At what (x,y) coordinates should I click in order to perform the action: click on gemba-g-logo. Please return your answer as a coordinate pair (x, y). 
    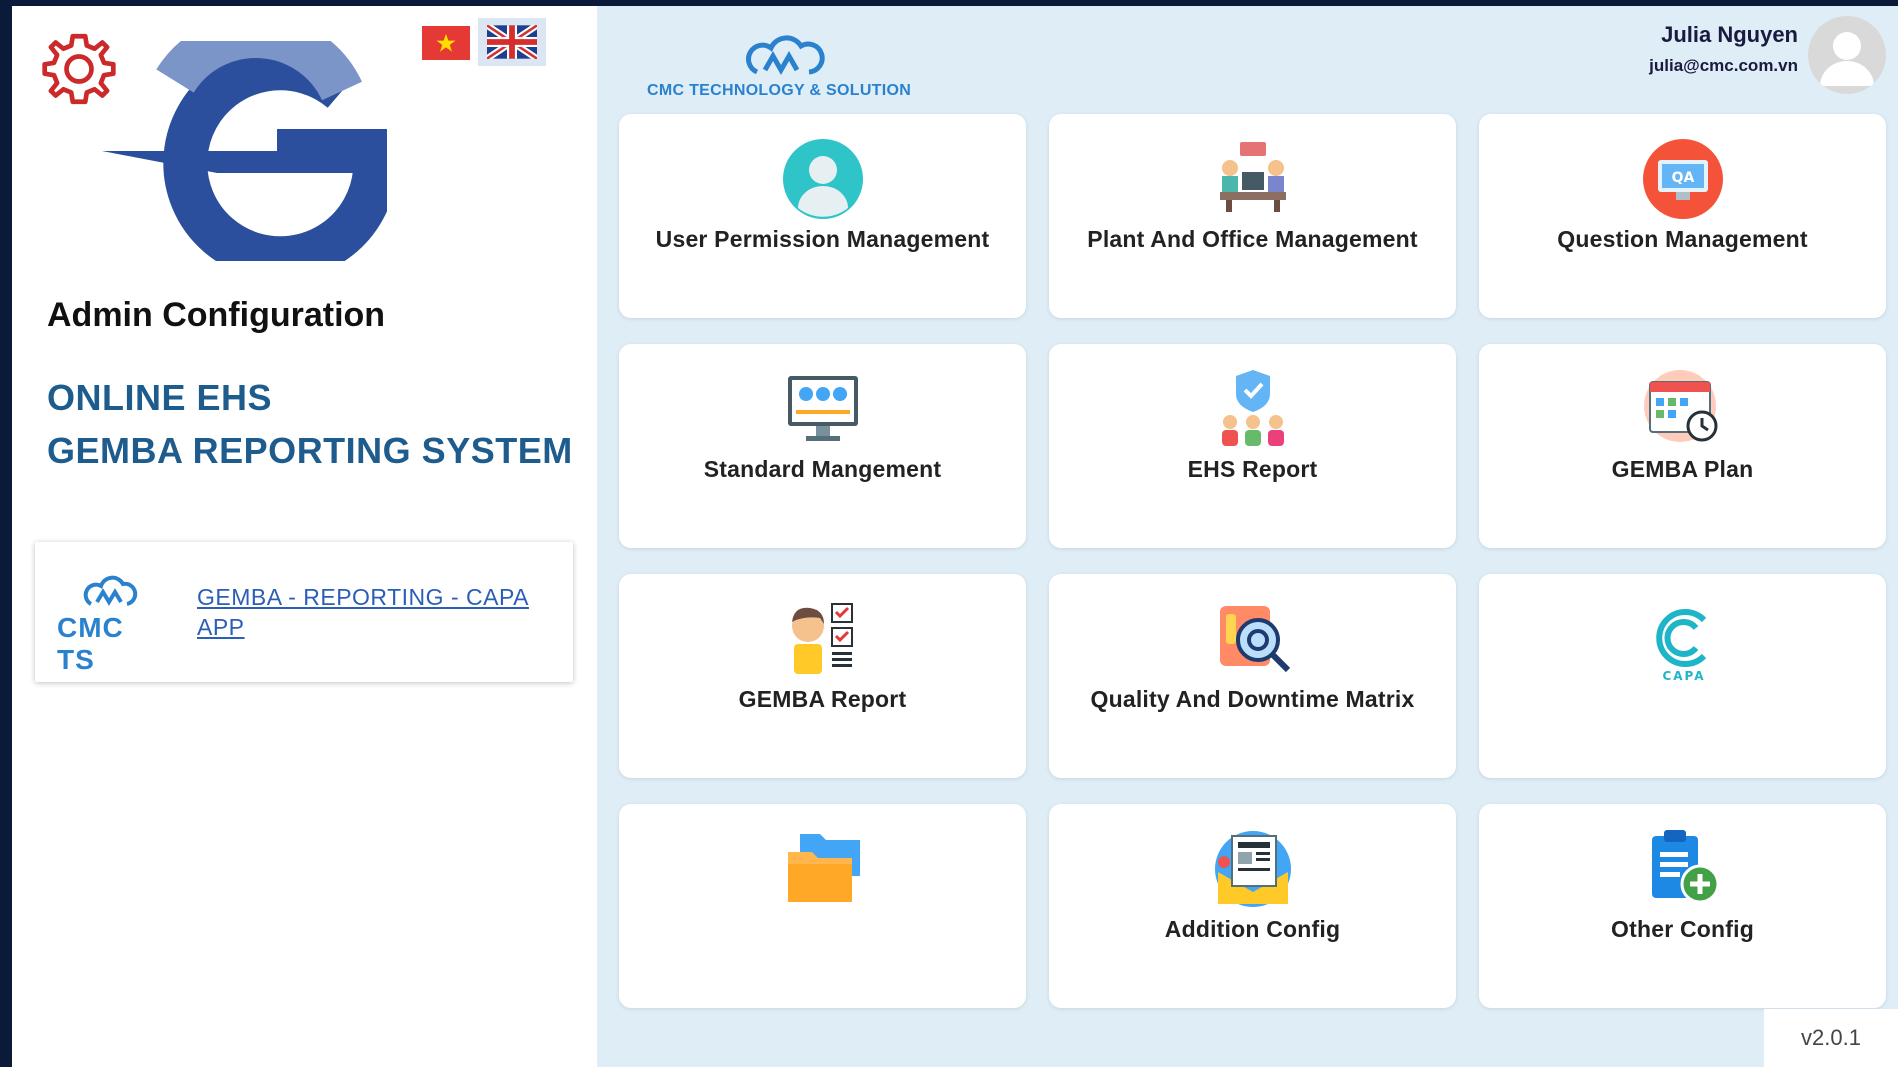
    Looking at the image, I should click on (244, 151).